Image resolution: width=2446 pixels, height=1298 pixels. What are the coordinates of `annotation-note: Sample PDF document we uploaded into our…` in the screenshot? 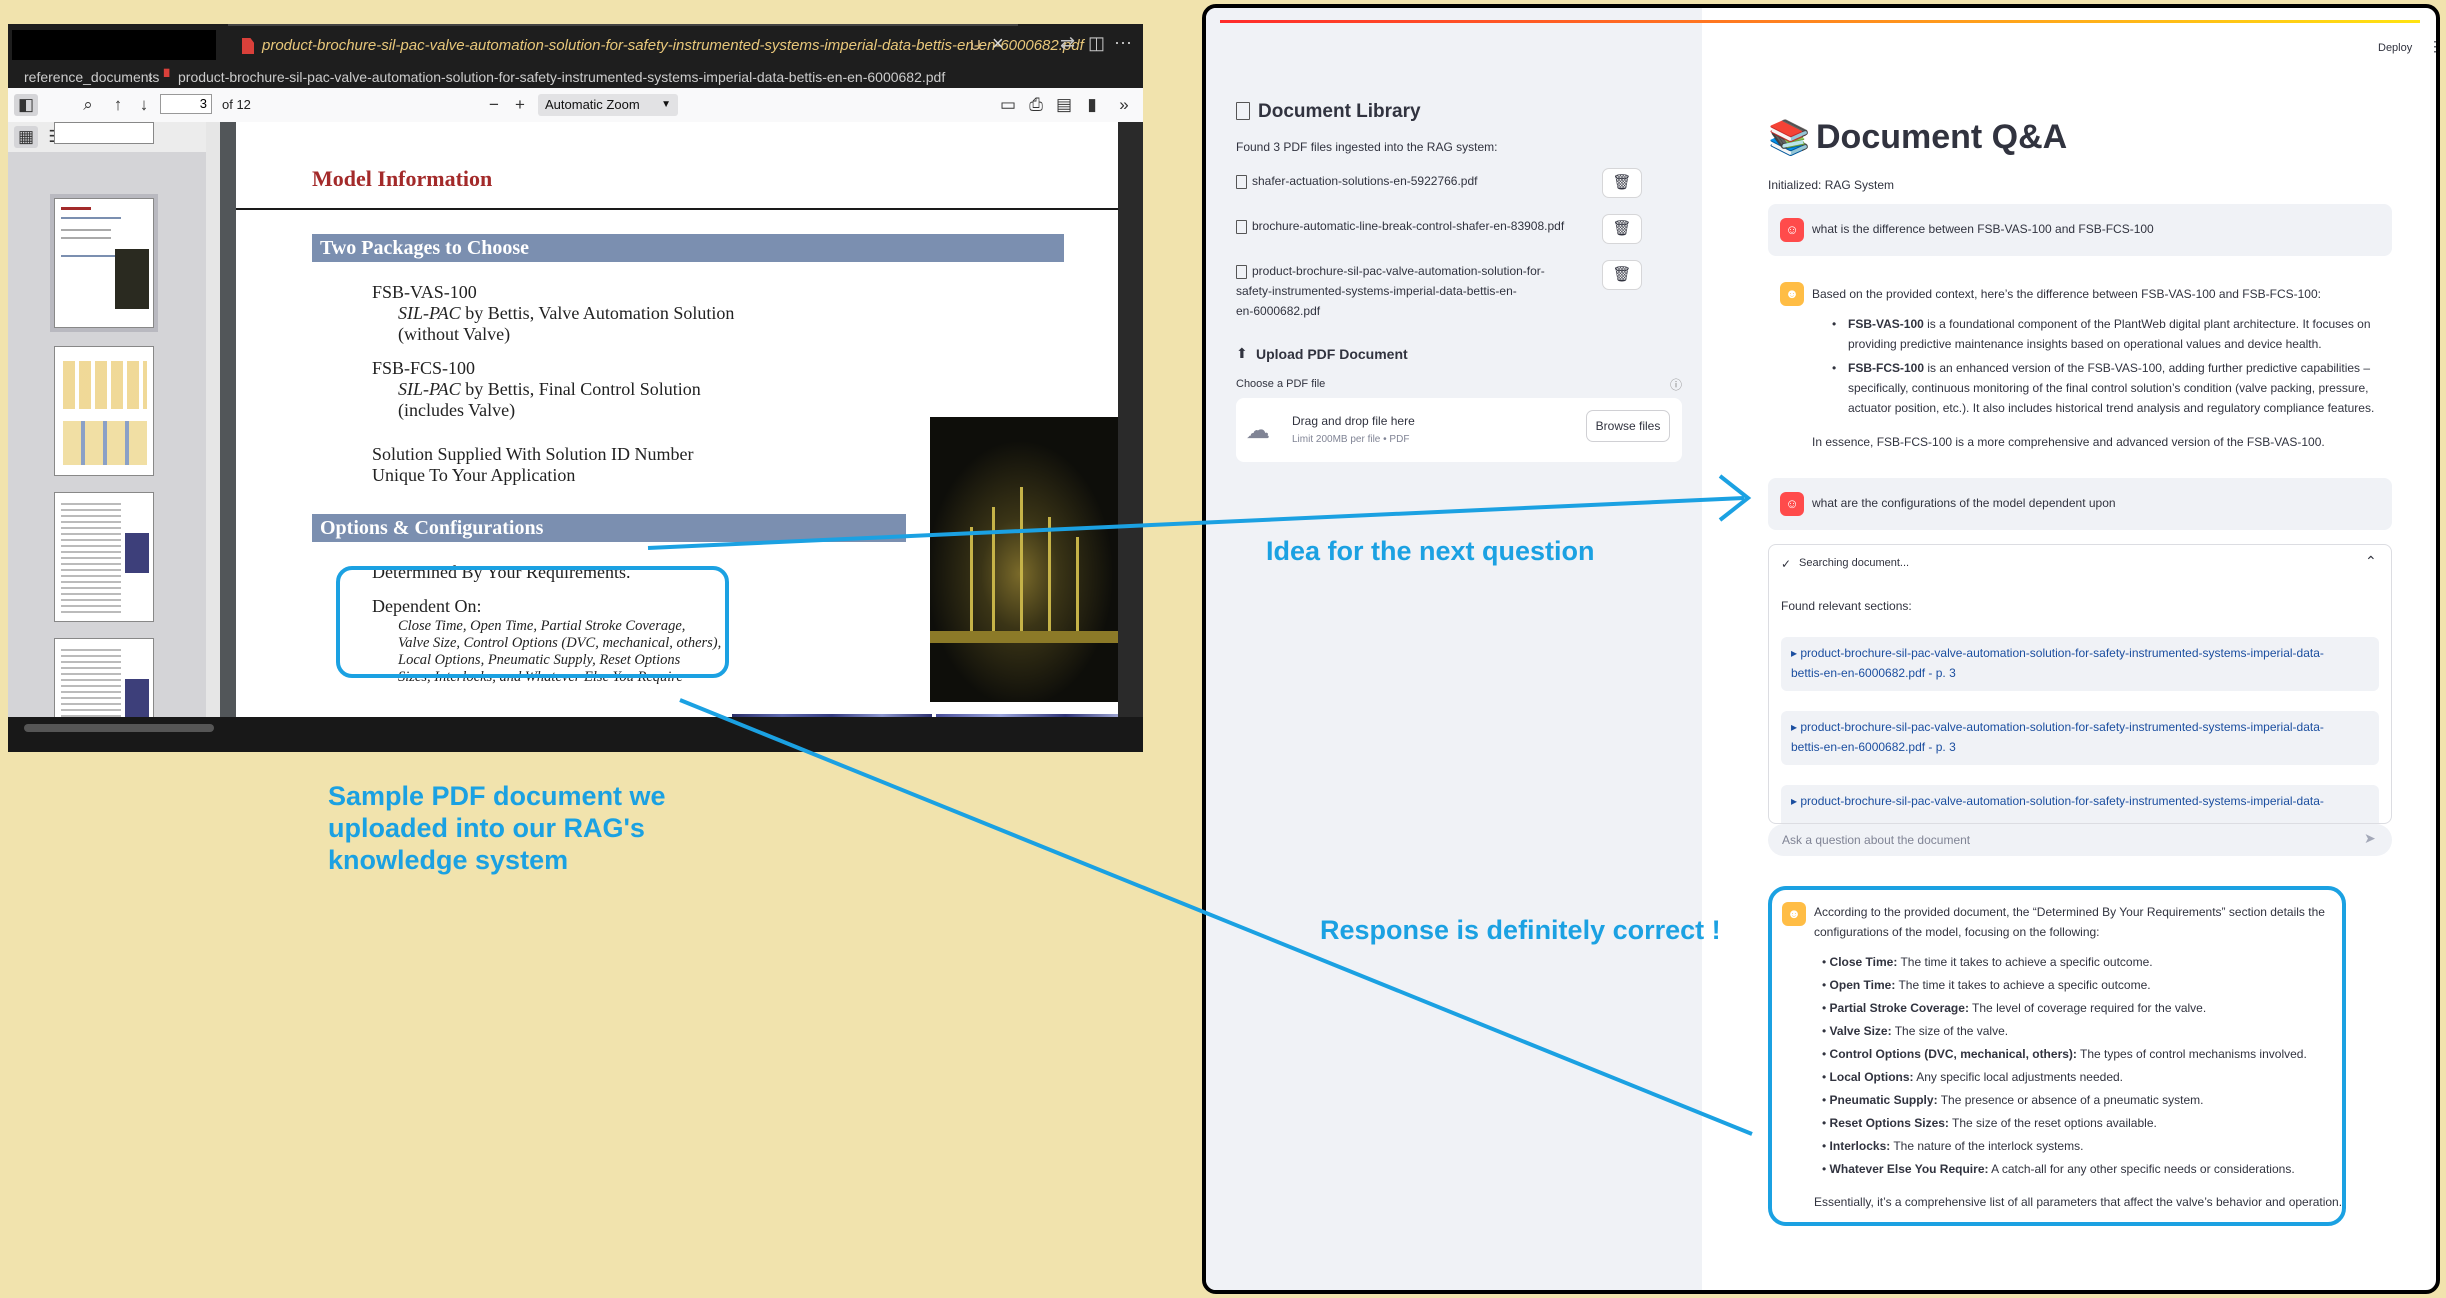 It's located at (497, 828).